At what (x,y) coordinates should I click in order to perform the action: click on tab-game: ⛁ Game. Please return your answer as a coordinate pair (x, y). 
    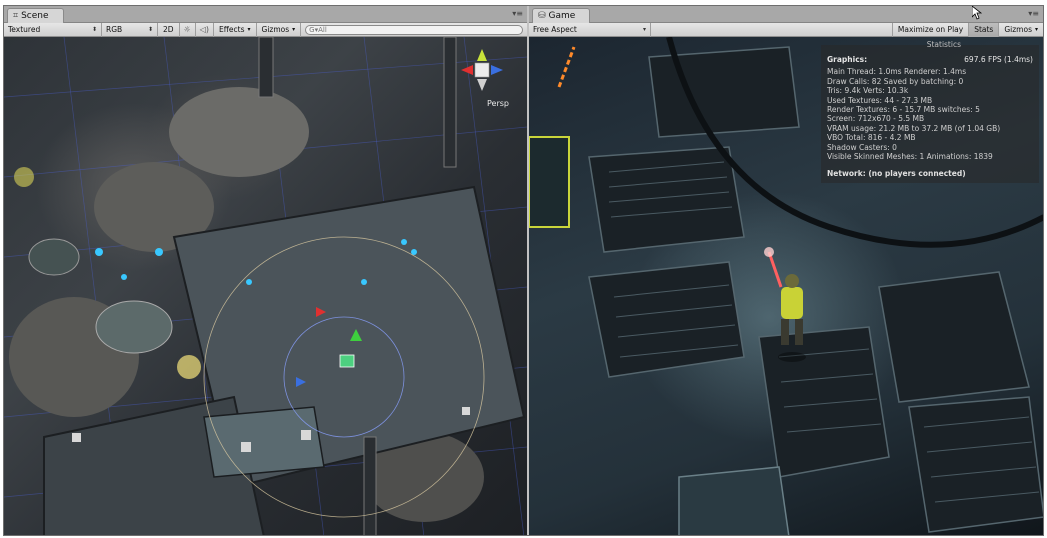
    Looking at the image, I should click on (561, 15).